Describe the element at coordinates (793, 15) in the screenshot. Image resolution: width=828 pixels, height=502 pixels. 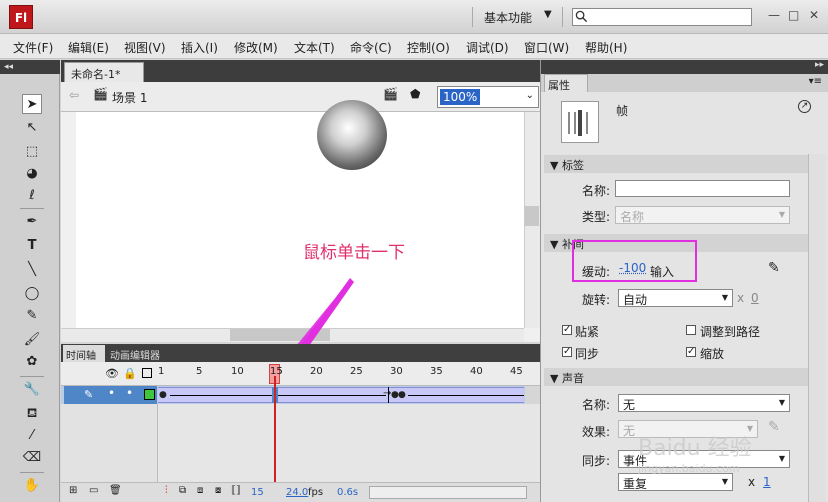
I see `restore-button: □` at that location.